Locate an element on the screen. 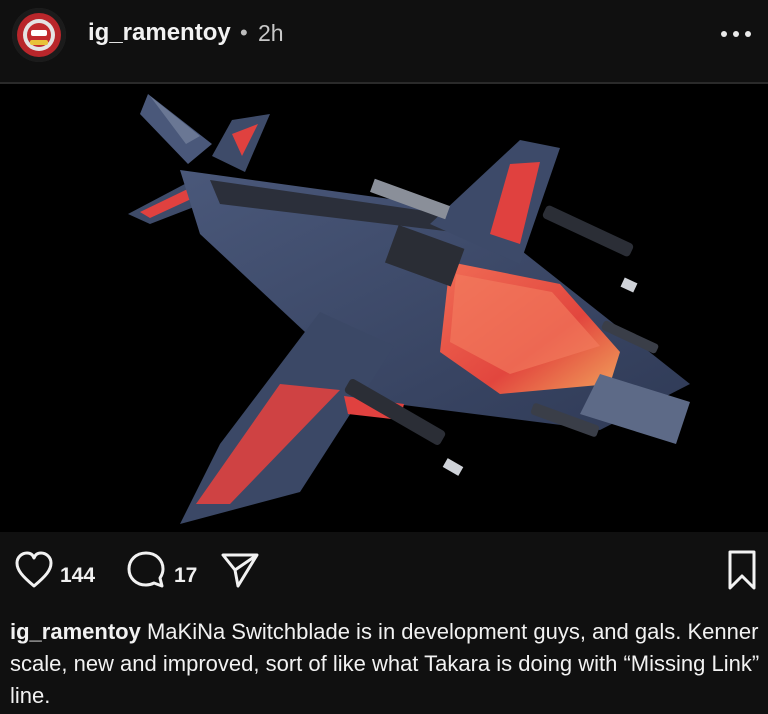 The image size is (768, 714). avatar is located at coordinates (39, 35).